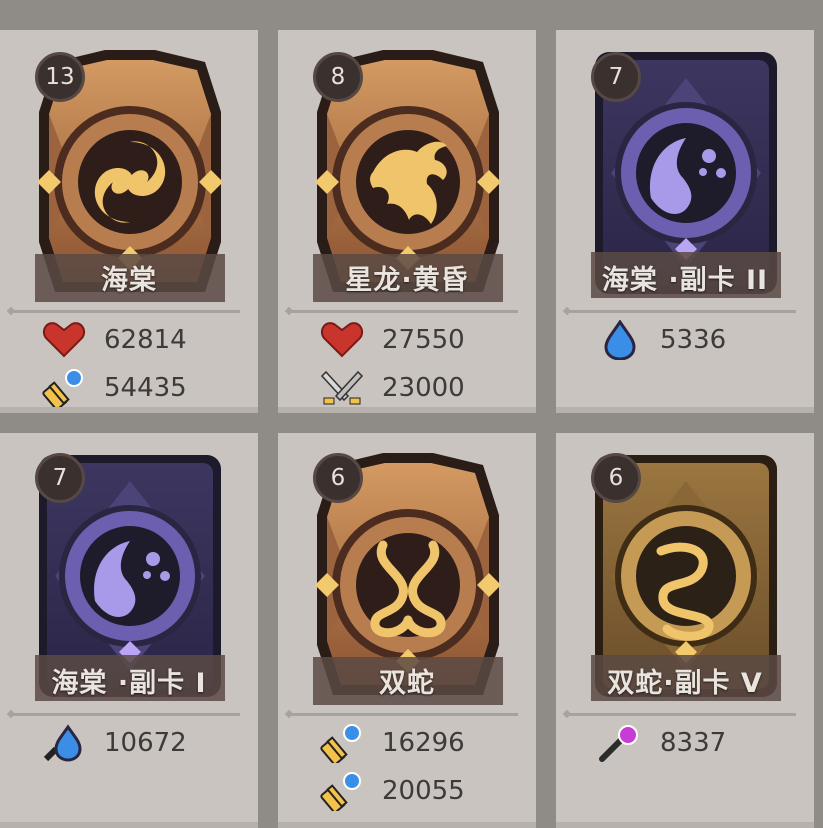 The height and width of the screenshot is (828, 823). What do you see at coordinates (693, 340) in the screenshot?
I see `stat-value: 5336` at bounding box center [693, 340].